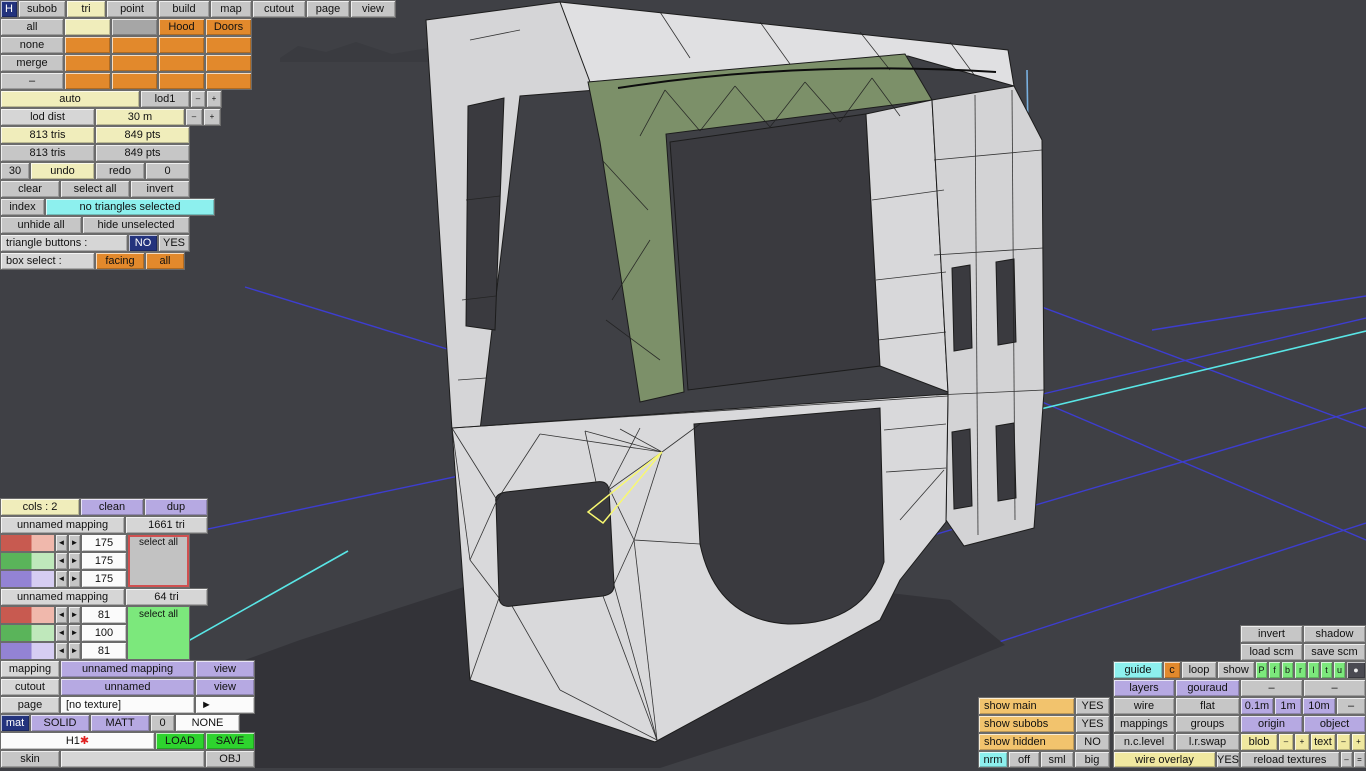  What do you see at coordinates (62, 171) in the screenshot?
I see `undo-button: undo` at bounding box center [62, 171].